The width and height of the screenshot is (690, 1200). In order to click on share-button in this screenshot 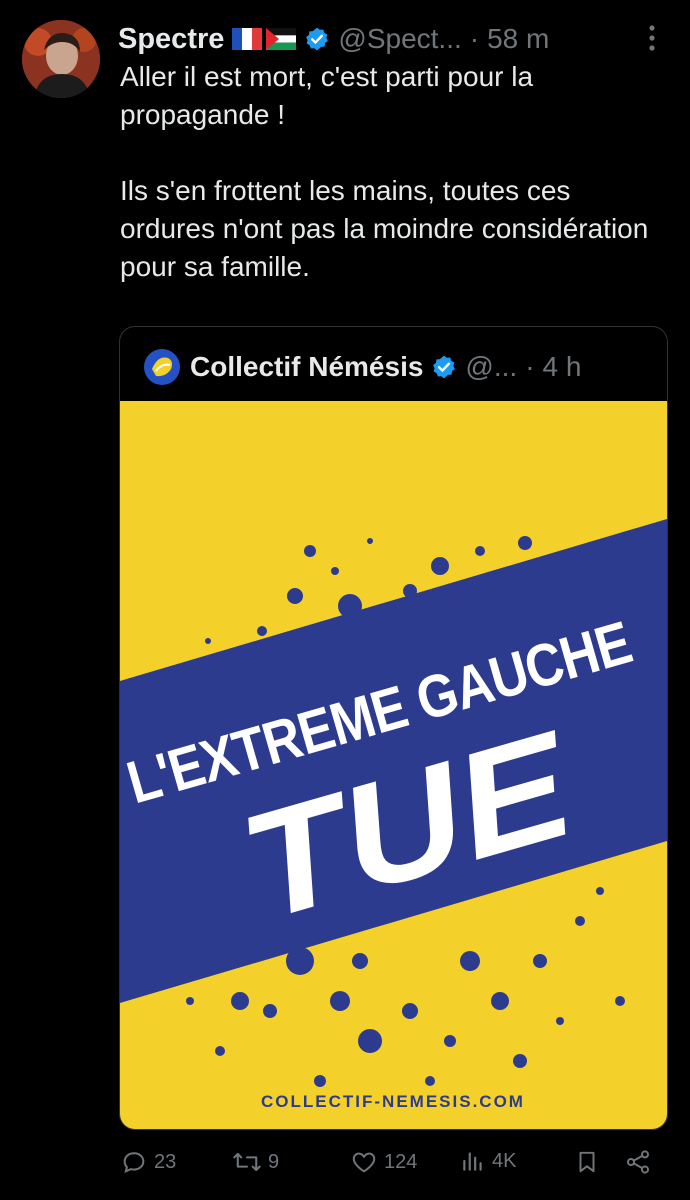, I will do `click(638, 1162)`.